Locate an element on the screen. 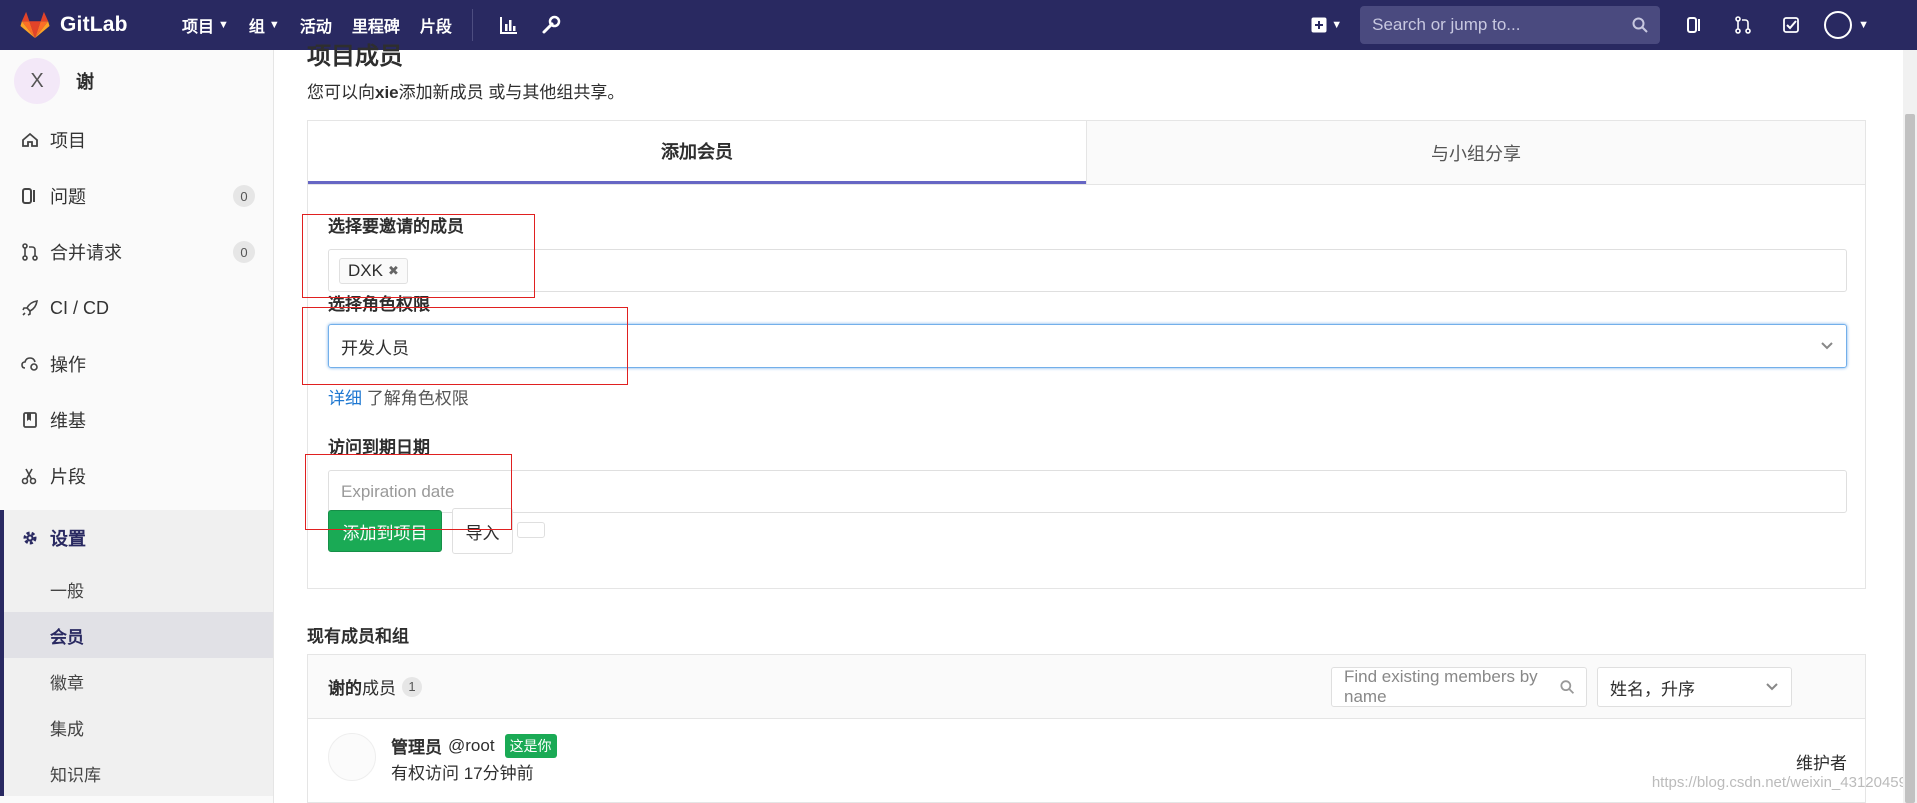  members-count-badge: 1 is located at coordinates (412, 686).